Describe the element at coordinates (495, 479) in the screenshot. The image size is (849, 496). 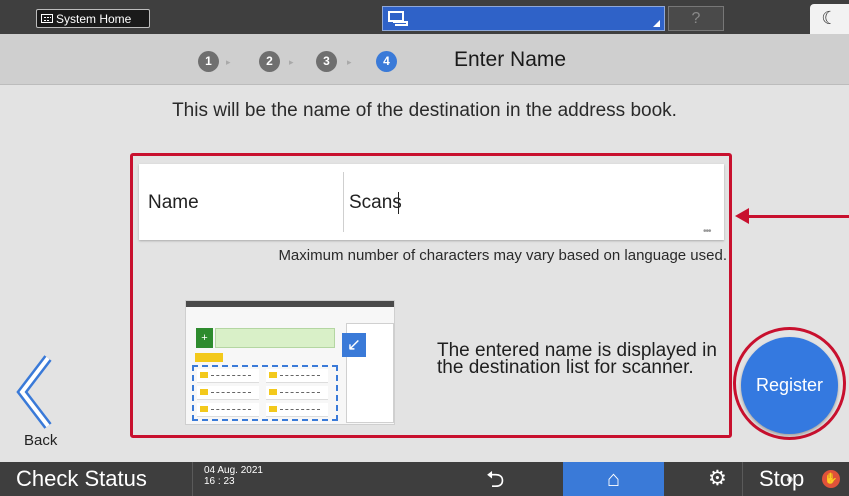
I see `return-arrow-icon: ⮌` at that location.